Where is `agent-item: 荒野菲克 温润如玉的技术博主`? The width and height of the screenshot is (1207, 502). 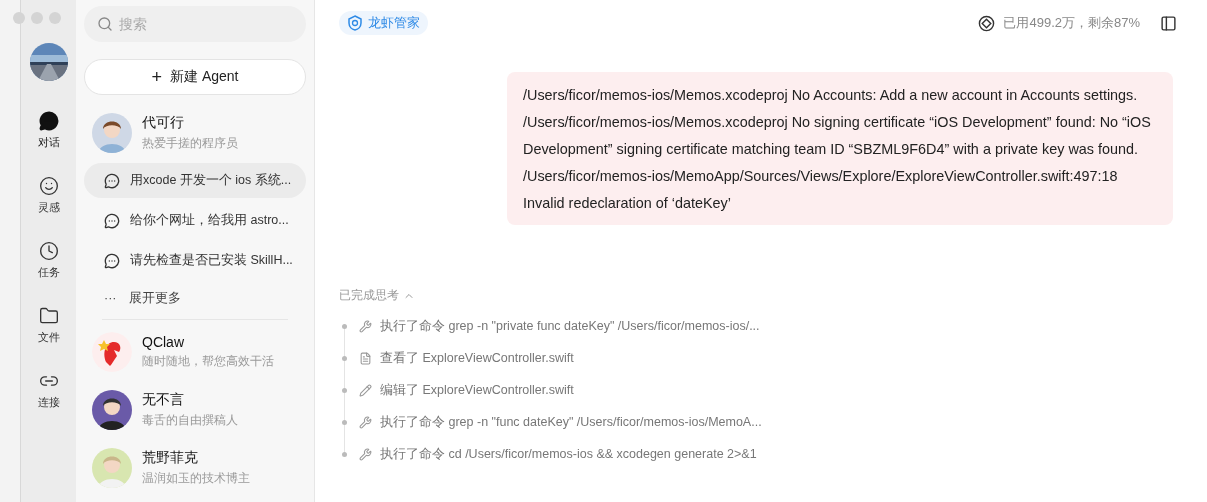 agent-item: 荒野菲克 温润如玉的技术博主 is located at coordinates (195, 468).